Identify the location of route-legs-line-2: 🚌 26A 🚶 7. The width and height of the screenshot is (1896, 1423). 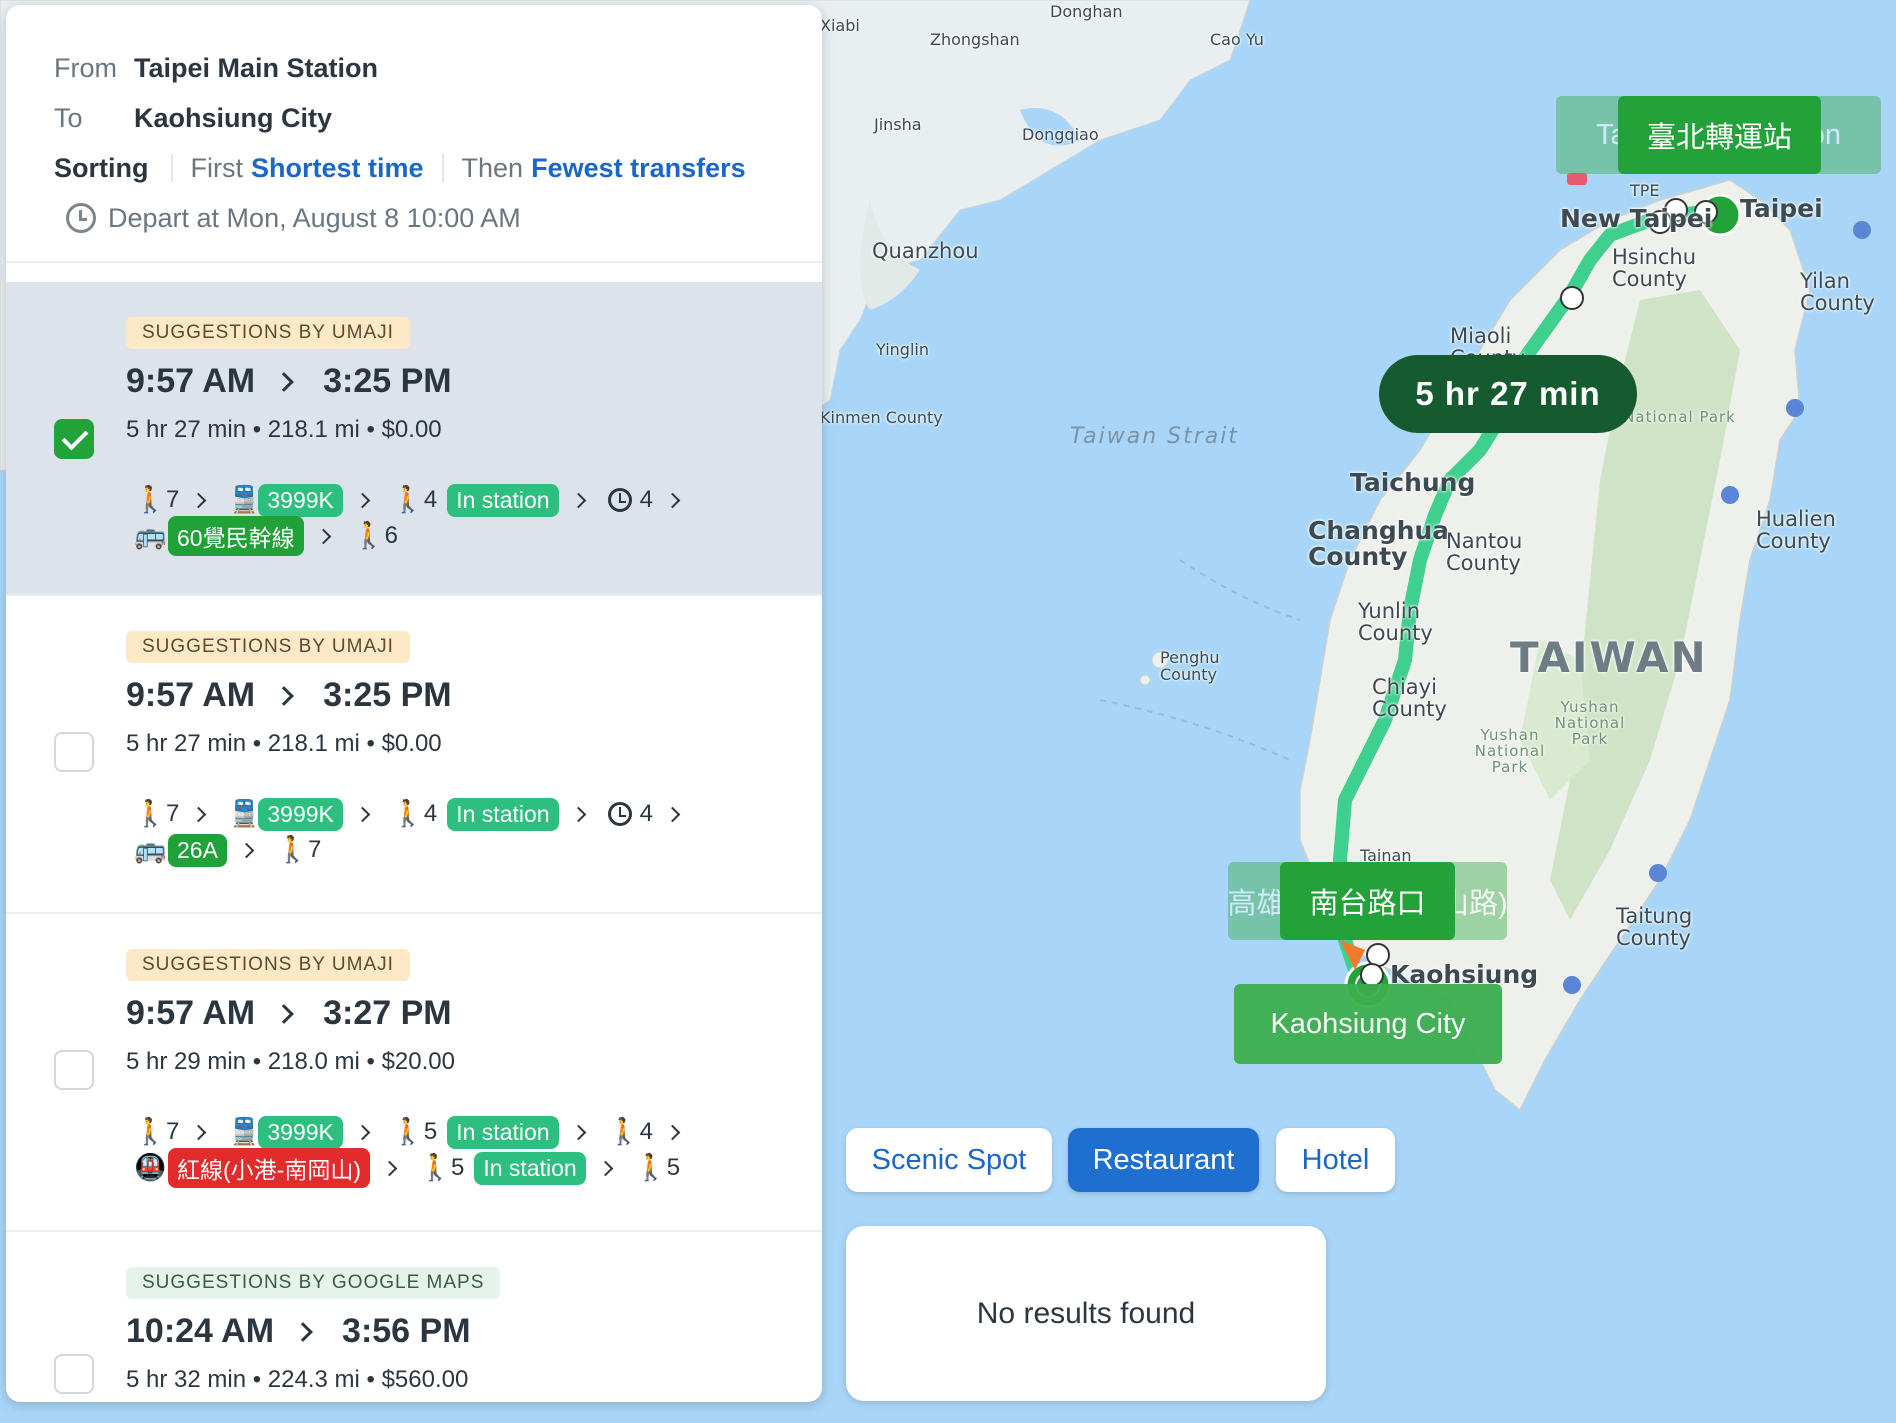
(227, 850).